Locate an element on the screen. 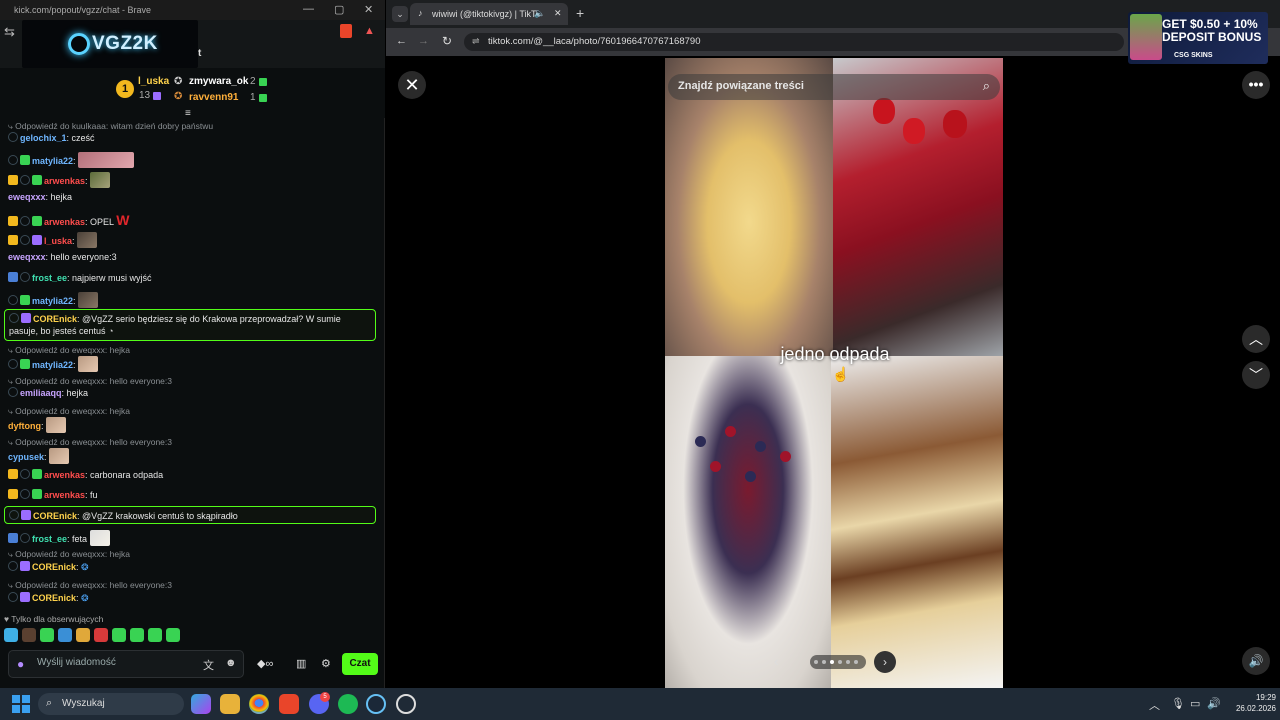  logo-ring-icon is located at coordinates (79, 44).